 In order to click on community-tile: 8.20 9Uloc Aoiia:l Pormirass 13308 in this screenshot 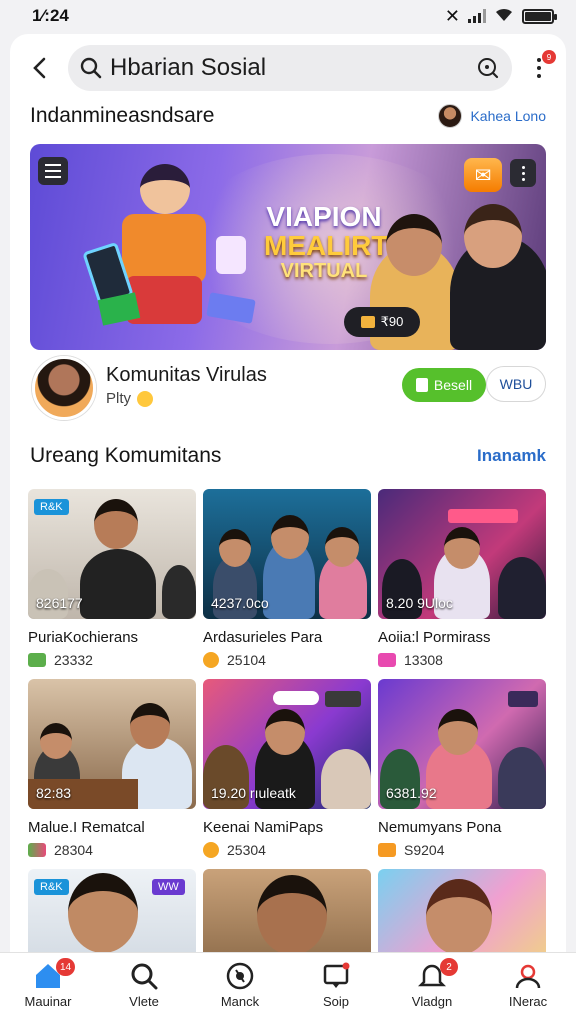, I will do `click(462, 578)`.